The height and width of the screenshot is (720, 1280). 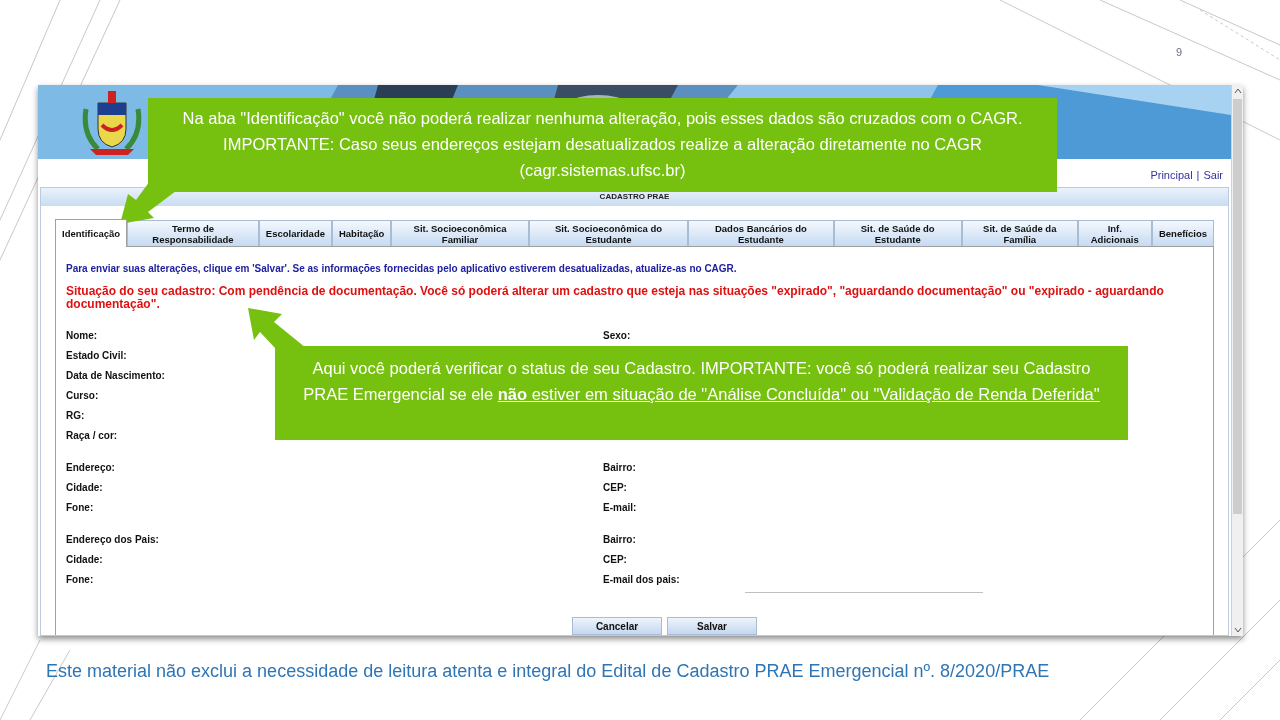 I want to click on scrollbar-thumb, so click(x=1237, y=306).